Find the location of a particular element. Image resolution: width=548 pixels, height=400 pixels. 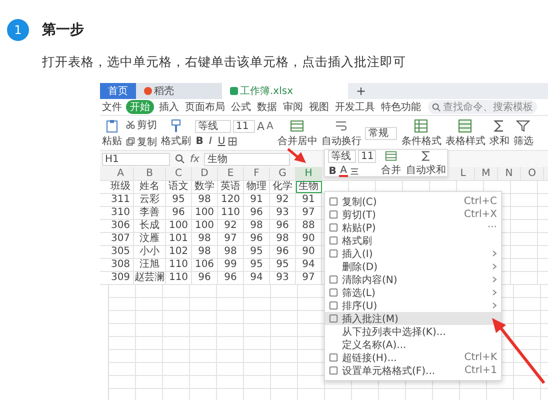

table-cell: 305 is located at coordinates (121, 252).